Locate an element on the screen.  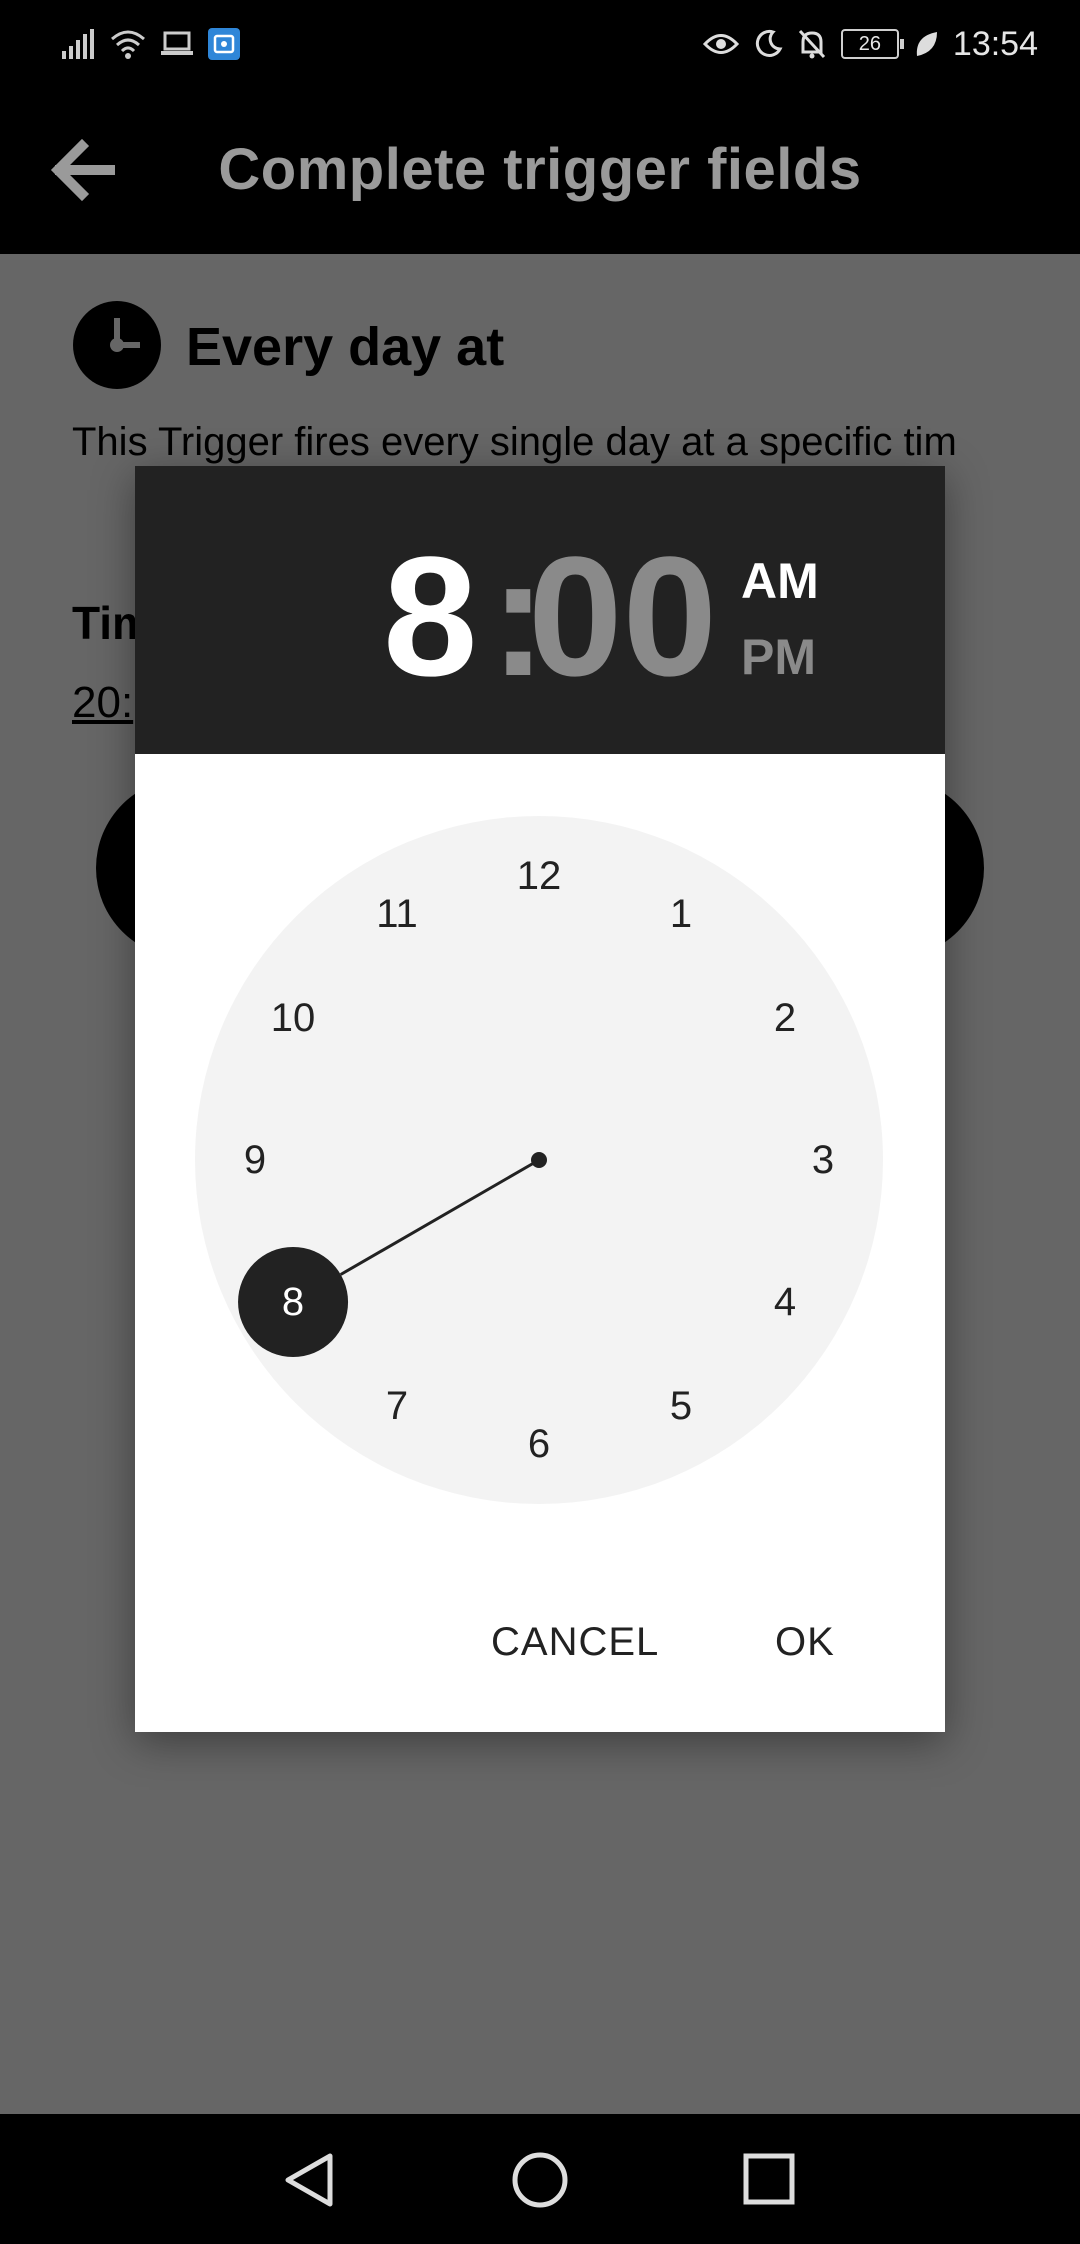
pm-toggle: PM is located at coordinates (778, 657).